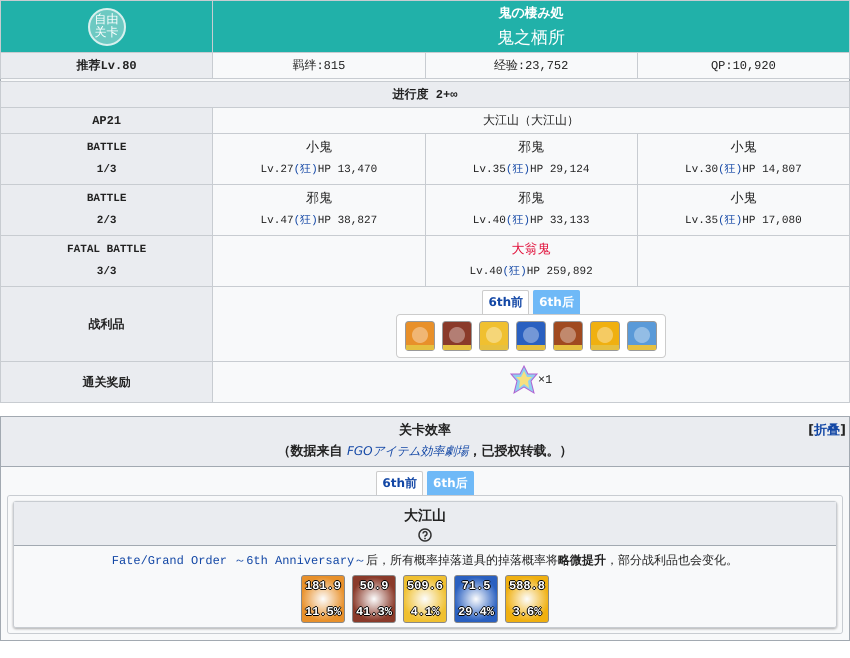 The height and width of the screenshot is (658, 850). What do you see at coordinates (531, 13) in the screenshot?
I see `quest-title-jp: 鬼の棲み処` at bounding box center [531, 13].